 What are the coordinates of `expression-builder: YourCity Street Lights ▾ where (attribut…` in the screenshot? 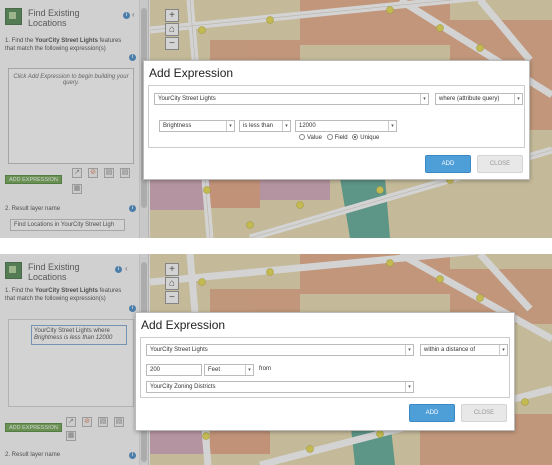 It's located at (336, 116).